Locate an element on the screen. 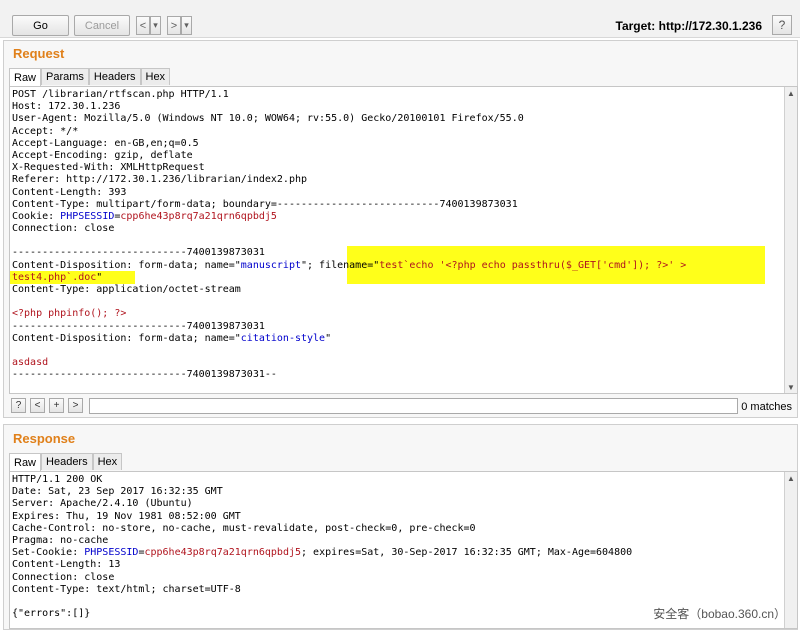 The width and height of the screenshot is (800, 632). search-add-button: + is located at coordinates (56, 405).